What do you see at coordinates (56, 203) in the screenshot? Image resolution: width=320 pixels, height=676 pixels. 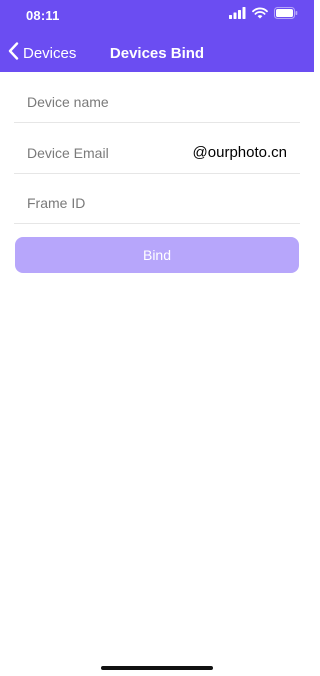 I see `frame-id-placeholder: Frame ID` at bounding box center [56, 203].